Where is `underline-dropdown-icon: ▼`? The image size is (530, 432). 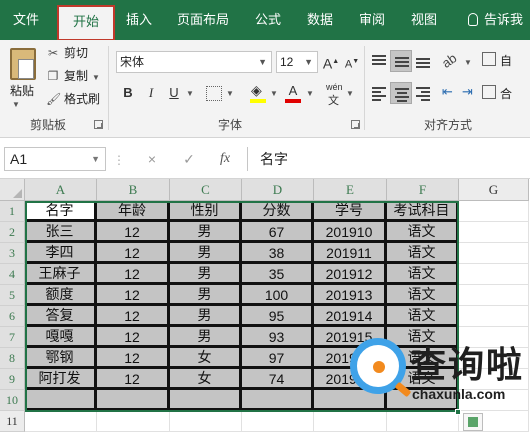 underline-dropdown-icon: ▼ is located at coordinates (190, 93).